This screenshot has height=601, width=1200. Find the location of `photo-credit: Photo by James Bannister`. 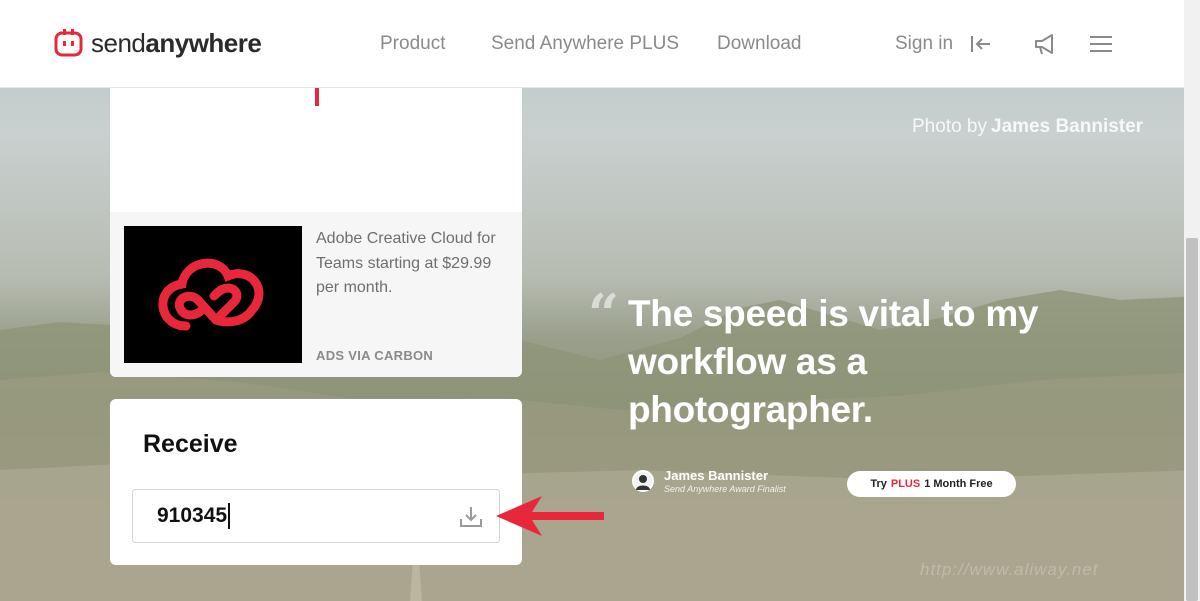

photo-credit: Photo by James Bannister is located at coordinates (1028, 126).